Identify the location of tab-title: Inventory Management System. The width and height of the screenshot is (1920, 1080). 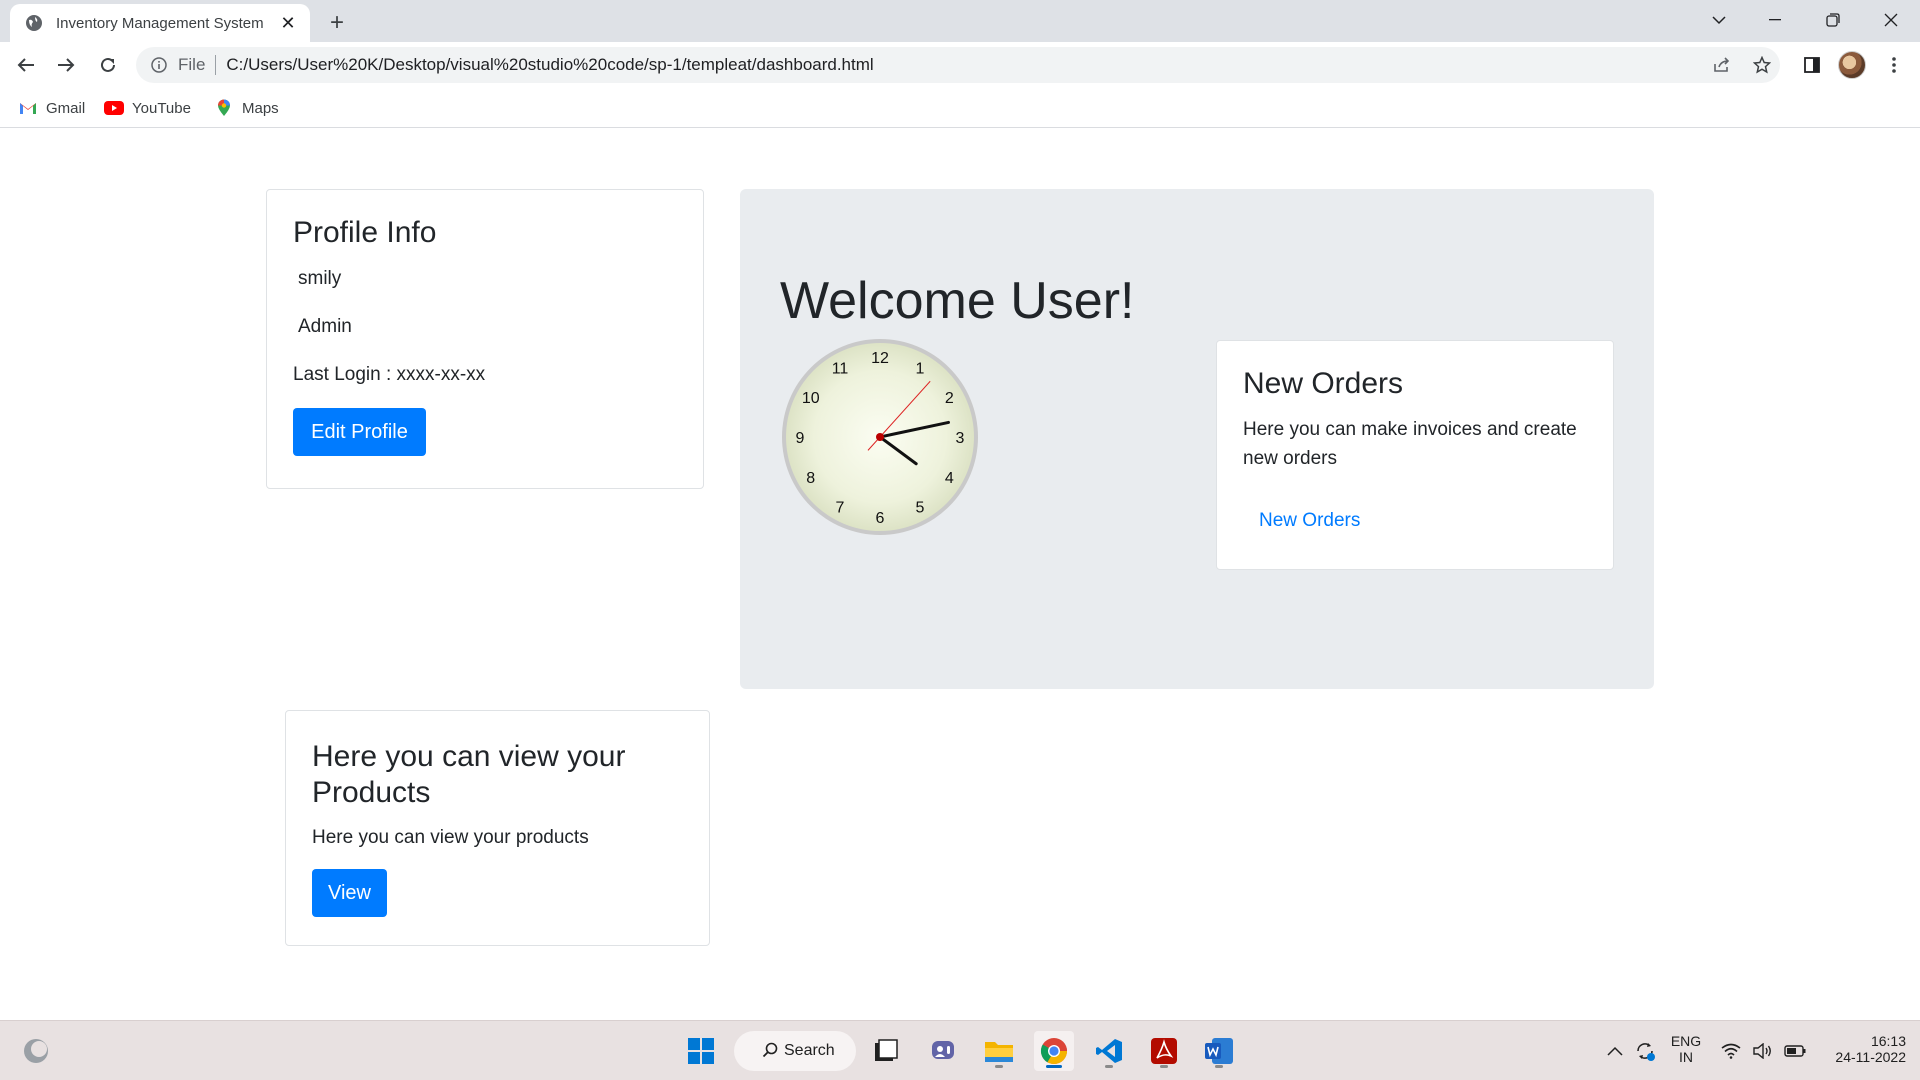
(160, 23).